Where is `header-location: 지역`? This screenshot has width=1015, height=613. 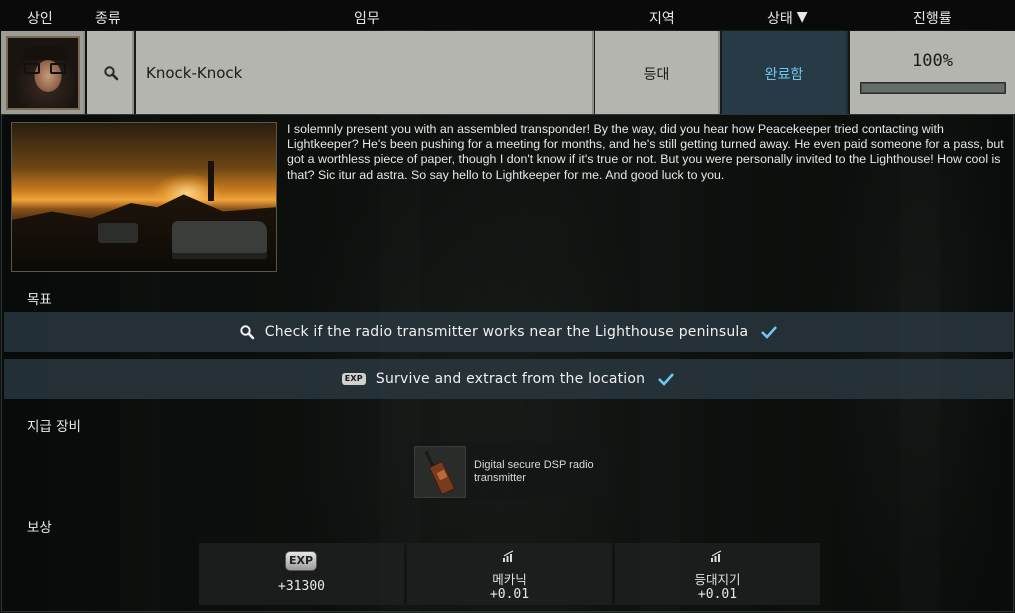
header-location: 지역 is located at coordinates (662, 18).